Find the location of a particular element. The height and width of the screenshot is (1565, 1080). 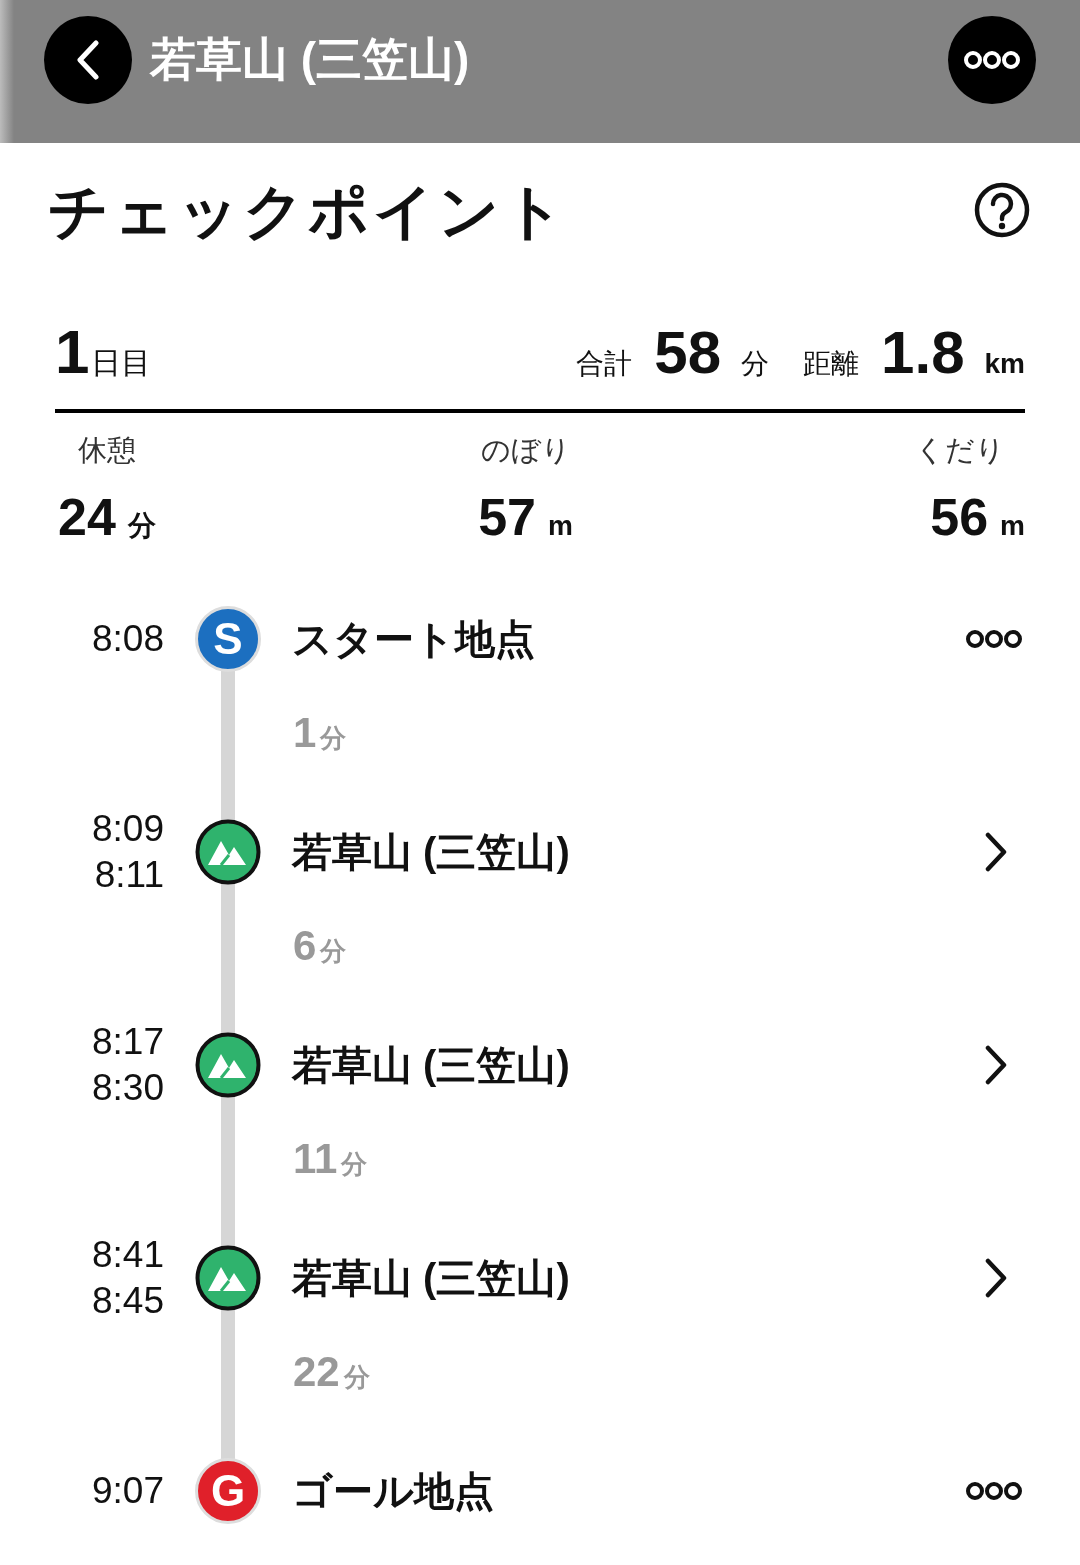

total-label: 合計 is located at coordinates (604, 364).